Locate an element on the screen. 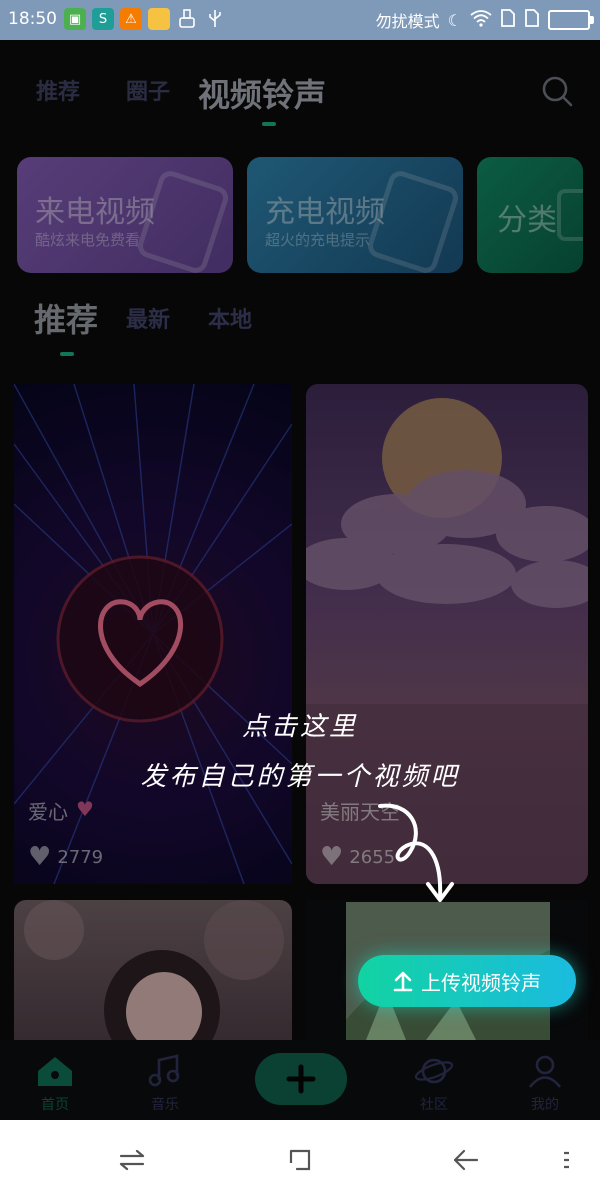  music-icon is located at coordinates (164, 1070).